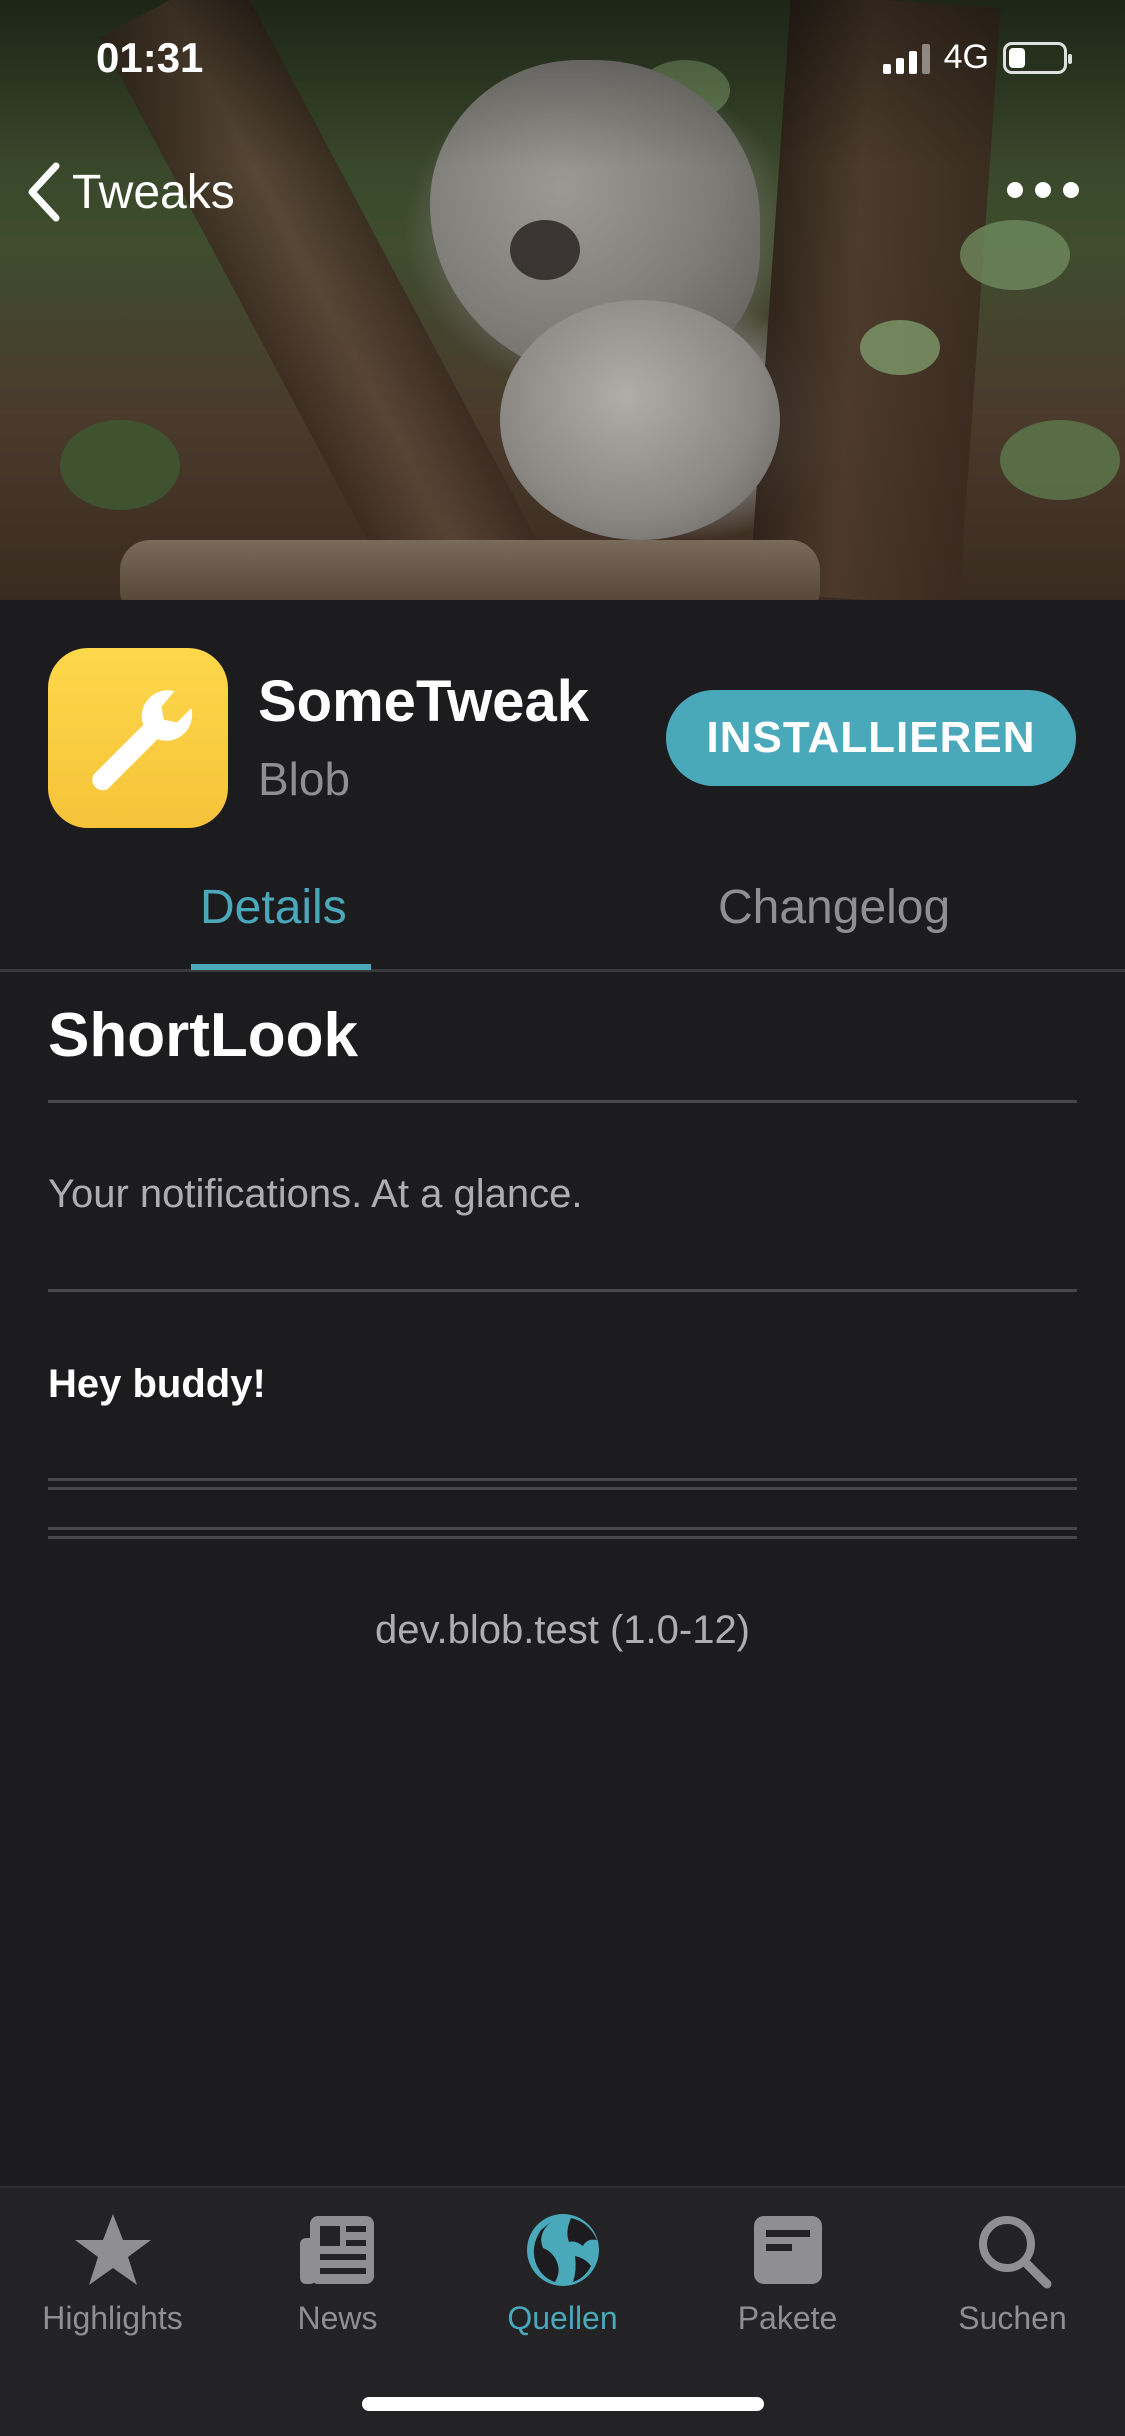 This screenshot has width=1125, height=2436. Describe the element at coordinates (304, 779) in the screenshot. I see `package-author: Blob` at that location.